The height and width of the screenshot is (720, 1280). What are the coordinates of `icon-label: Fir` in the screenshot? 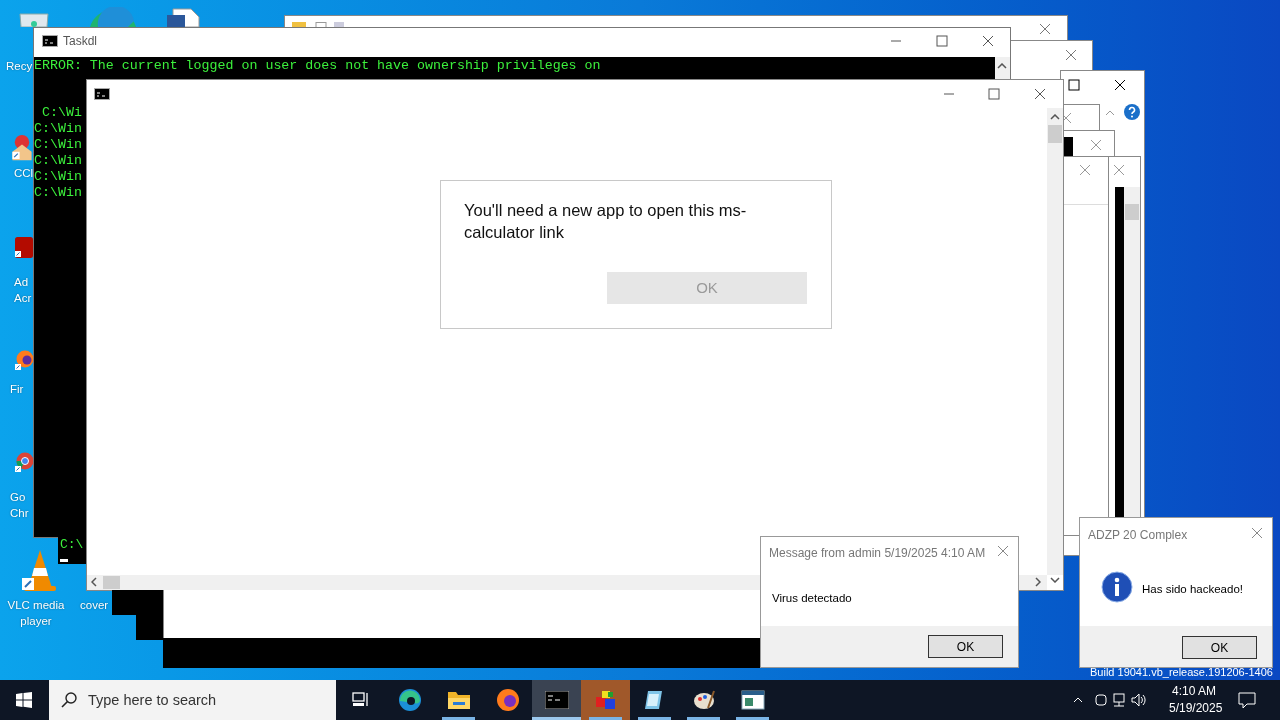 It's located at (17, 389).